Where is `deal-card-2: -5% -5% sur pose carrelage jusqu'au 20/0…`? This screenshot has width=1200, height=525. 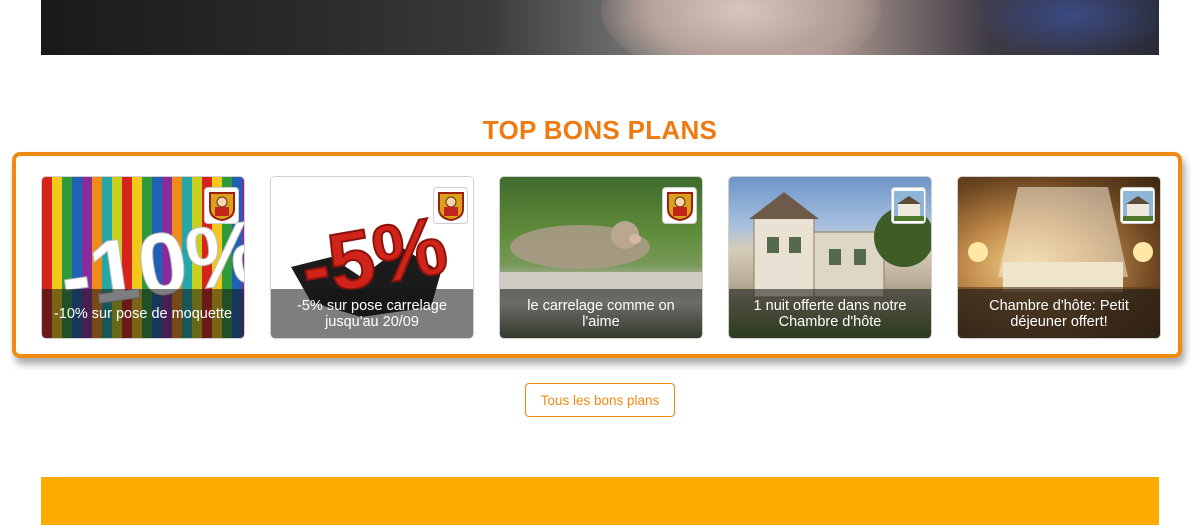
deal-card-2: -5% -5% sur pose carrelage jusqu'au 20/0… is located at coordinates (372, 257).